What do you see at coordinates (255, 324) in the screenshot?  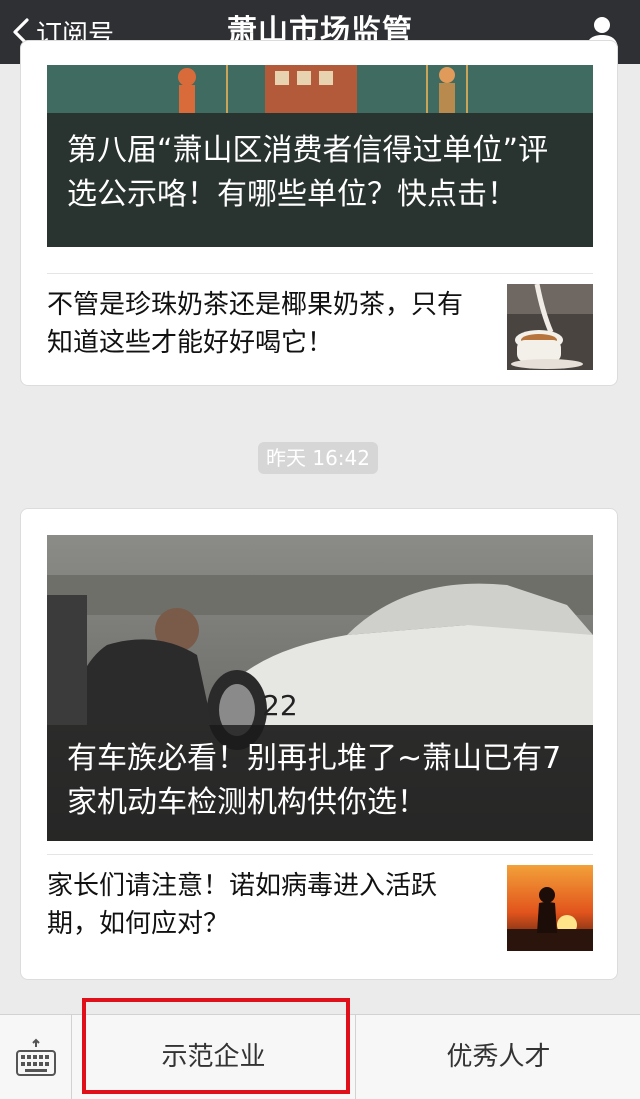 I see `list-item-title: 不管是珍珠奶茶还是椰果奶茶，只有知道这些才能好好喝它！` at bounding box center [255, 324].